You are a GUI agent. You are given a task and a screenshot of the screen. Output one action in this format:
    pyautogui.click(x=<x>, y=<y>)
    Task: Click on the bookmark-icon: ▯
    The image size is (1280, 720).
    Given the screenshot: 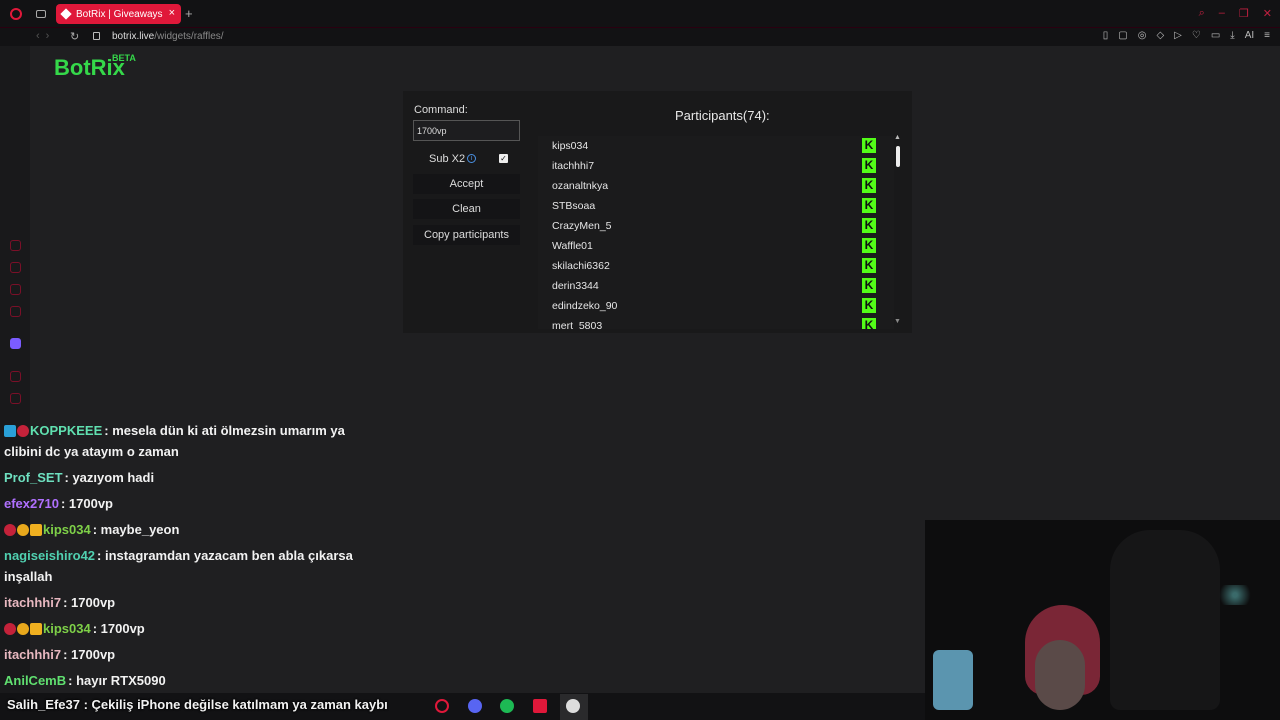 What is the action you would take?
    pyautogui.click(x=1106, y=35)
    